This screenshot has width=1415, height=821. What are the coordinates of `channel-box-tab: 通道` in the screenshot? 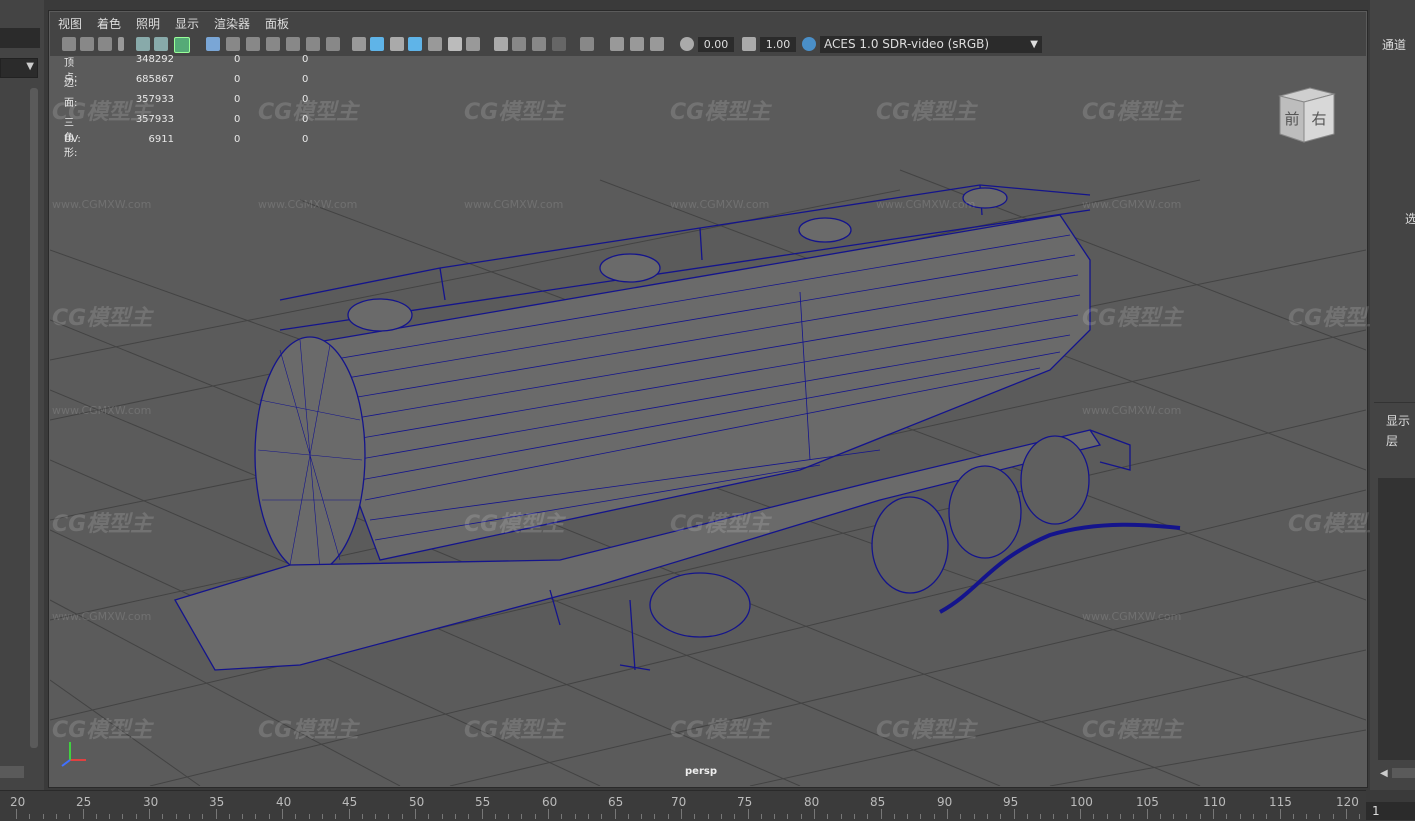 It's located at (1394, 44).